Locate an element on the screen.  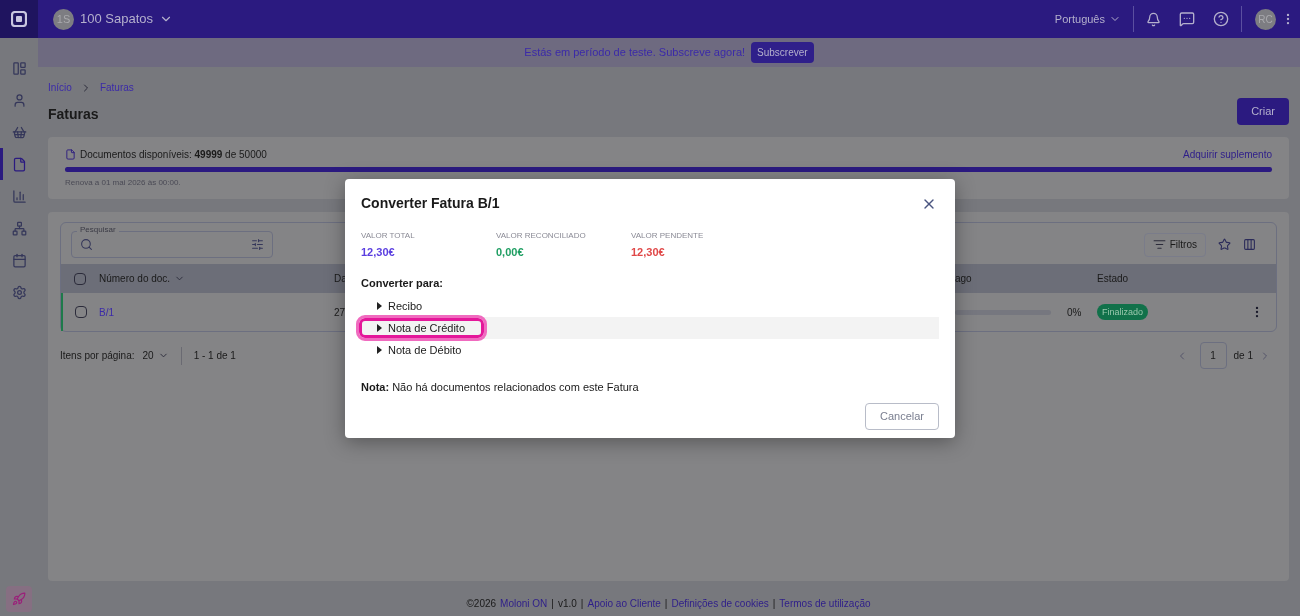
page-title: Faturas is located at coordinates (74, 114).